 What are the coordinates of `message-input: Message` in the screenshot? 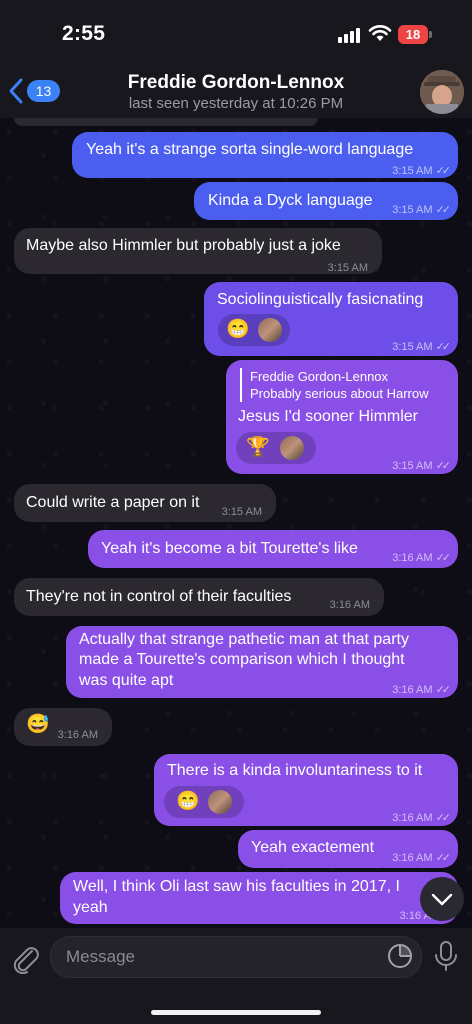 It's located at (236, 957).